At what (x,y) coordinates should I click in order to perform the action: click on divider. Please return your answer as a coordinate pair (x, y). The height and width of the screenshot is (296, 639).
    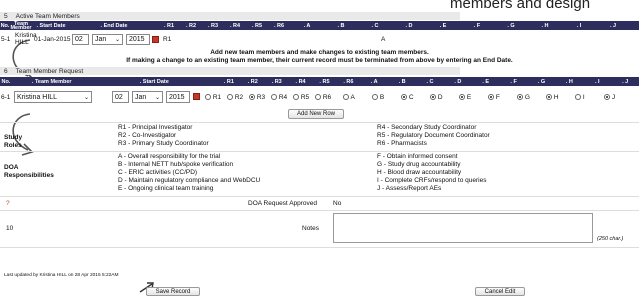
    Looking at the image, I should click on (319, 151).